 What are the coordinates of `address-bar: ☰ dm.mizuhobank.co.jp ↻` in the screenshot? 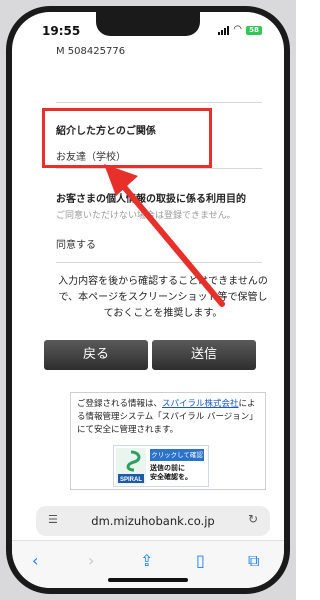 It's located at (153, 521).